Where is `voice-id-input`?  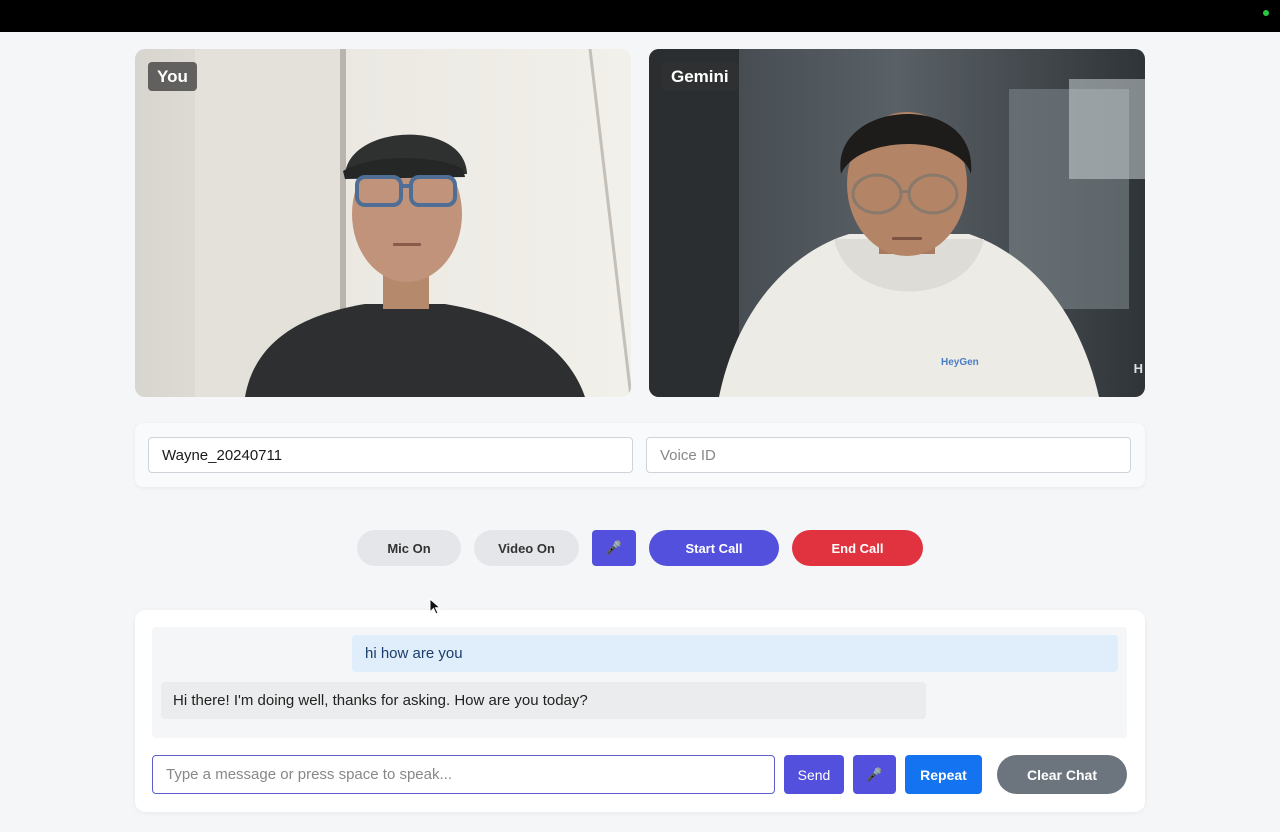
voice-id-input is located at coordinates (888, 455).